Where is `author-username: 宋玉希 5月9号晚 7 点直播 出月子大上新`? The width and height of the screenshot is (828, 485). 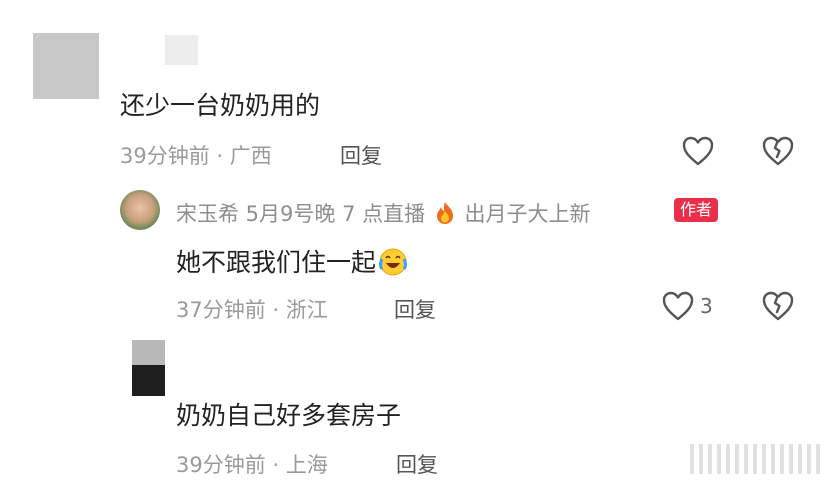
author-username: 宋玉希 5月9号晚 7 点直播 出月子大上新 is located at coordinates (383, 214).